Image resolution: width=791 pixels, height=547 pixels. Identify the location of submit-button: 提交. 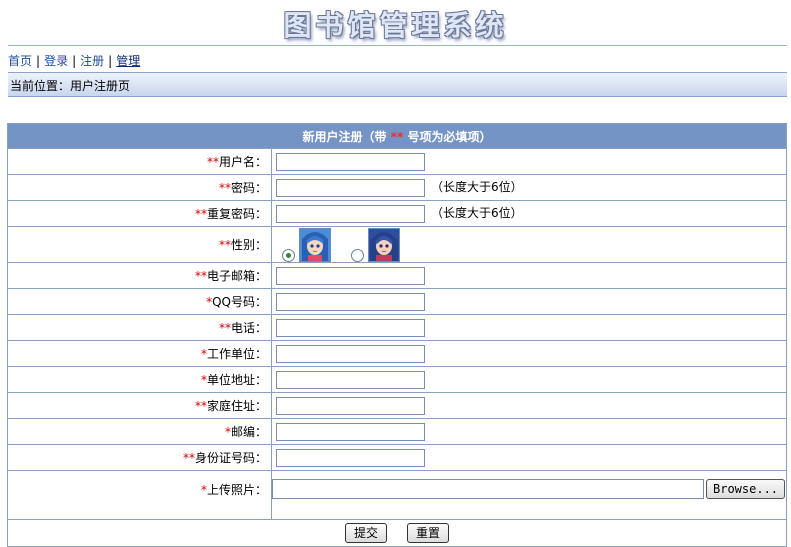
(365, 533).